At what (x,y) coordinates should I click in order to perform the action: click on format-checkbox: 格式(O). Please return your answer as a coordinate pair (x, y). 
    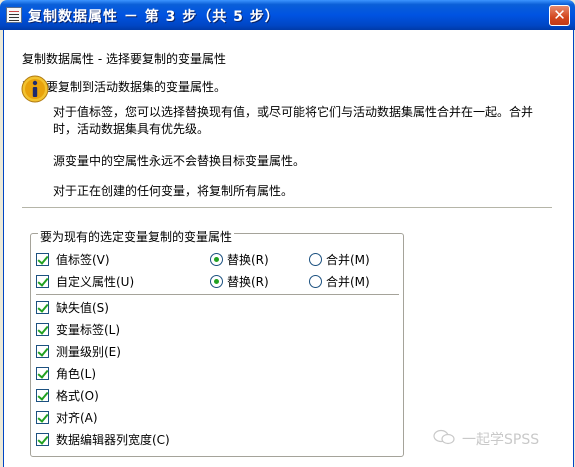
    Looking at the image, I should click on (67, 395).